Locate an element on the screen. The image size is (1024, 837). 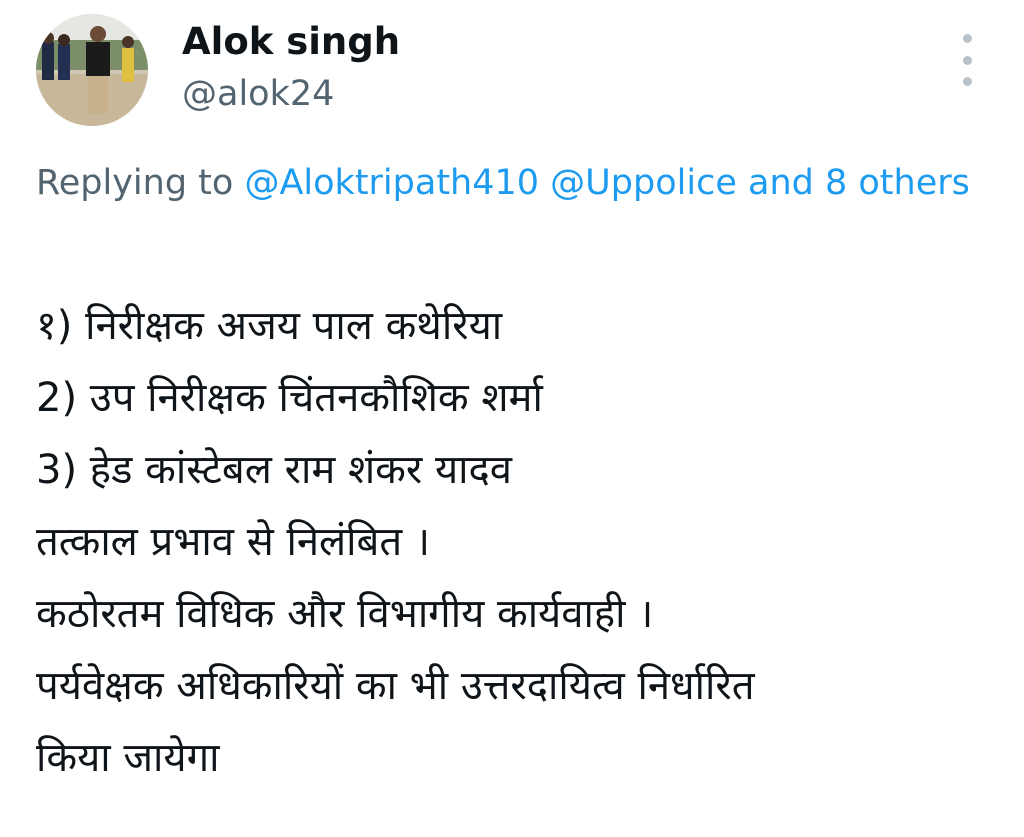
avatar is located at coordinates (92, 70).